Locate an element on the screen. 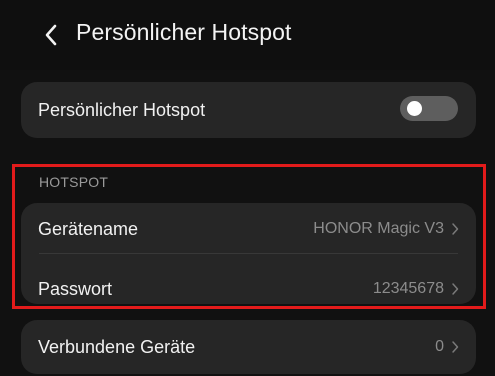 The width and height of the screenshot is (495, 376). hotspot-toggle-label: Persönlicher Hotspot is located at coordinates (122, 110).